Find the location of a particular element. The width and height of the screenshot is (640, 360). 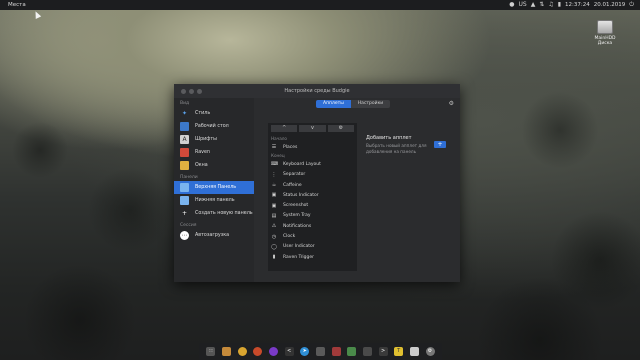

sidebar-item-label: Нижняя панель is located at coordinates (215, 200).